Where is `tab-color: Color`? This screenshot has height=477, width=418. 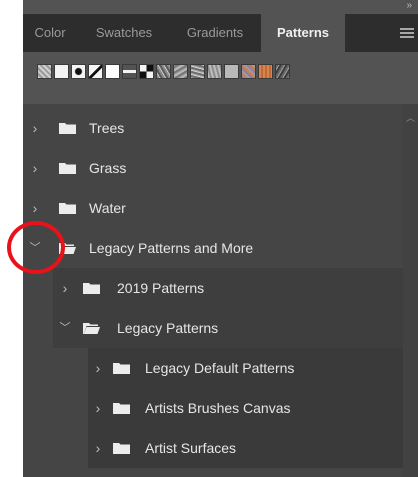 tab-color: Color is located at coordinates (50, 33).